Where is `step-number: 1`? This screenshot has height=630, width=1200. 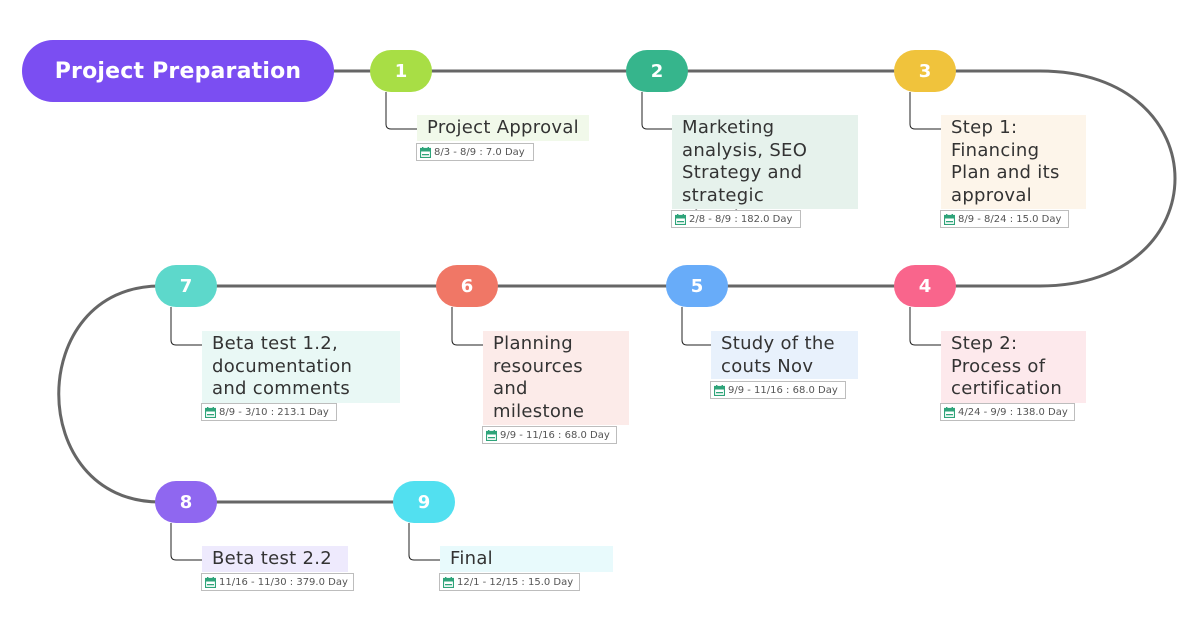 step-number: 1 is located at coordinates (401, 71).